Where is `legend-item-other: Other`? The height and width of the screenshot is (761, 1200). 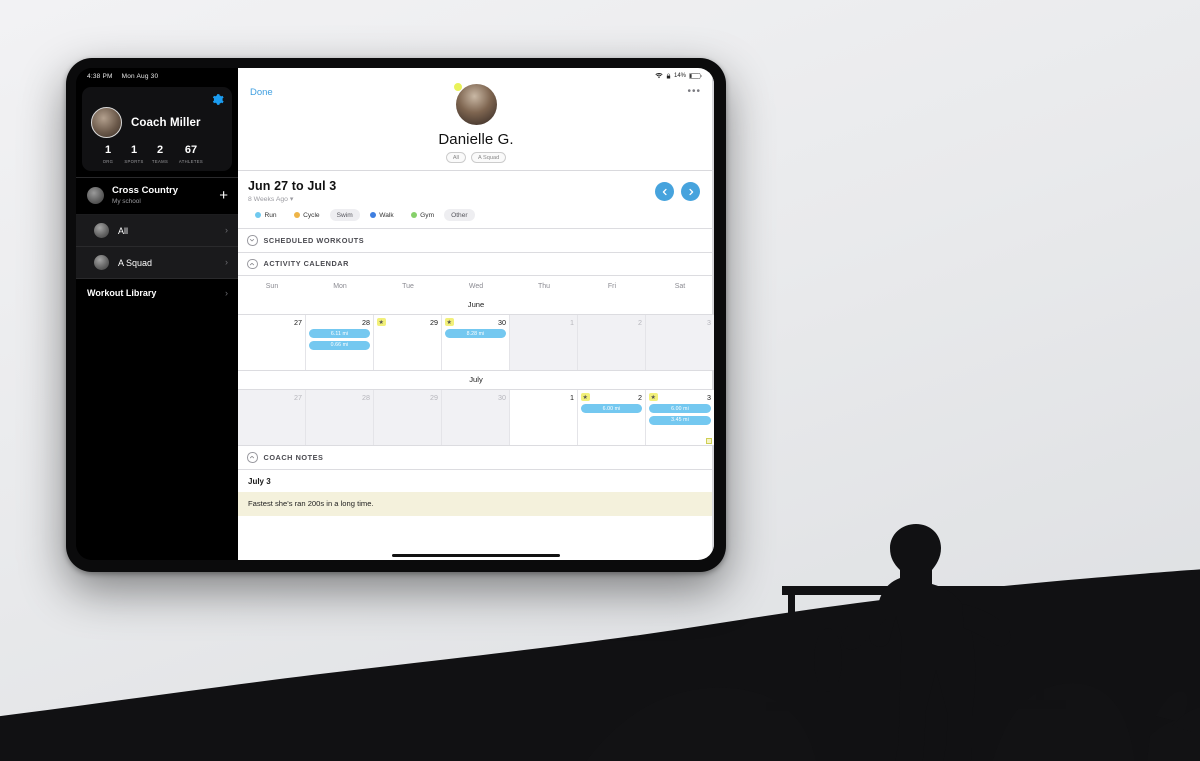
legend-item-other: Other is located at coordinates (459, 215).